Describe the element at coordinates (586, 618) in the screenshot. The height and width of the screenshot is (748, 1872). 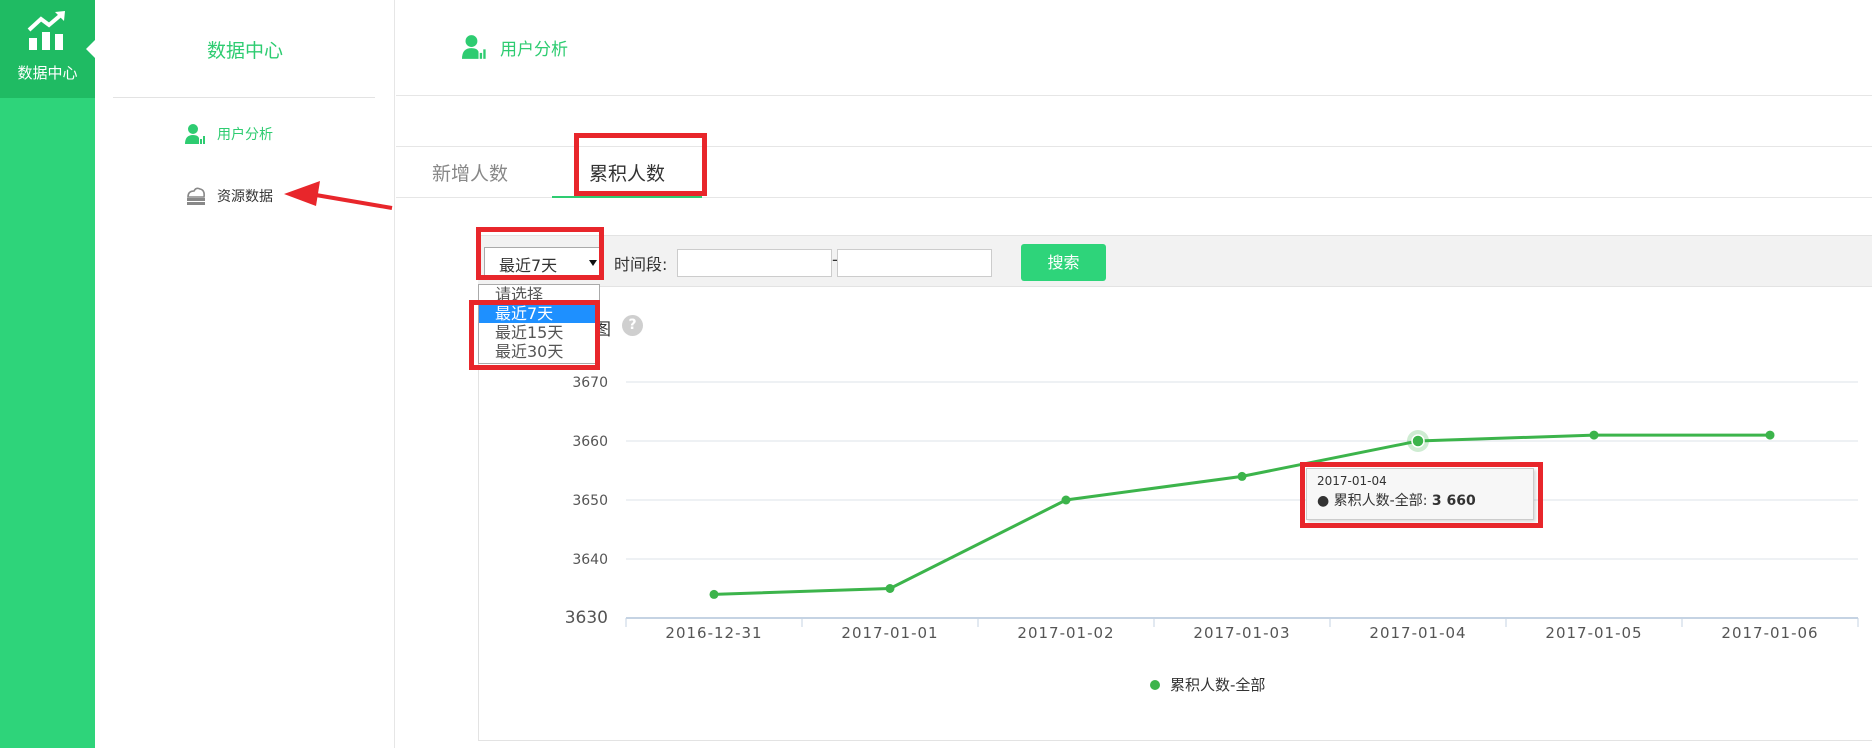
I see `y-tick-label: 3630` at that location.